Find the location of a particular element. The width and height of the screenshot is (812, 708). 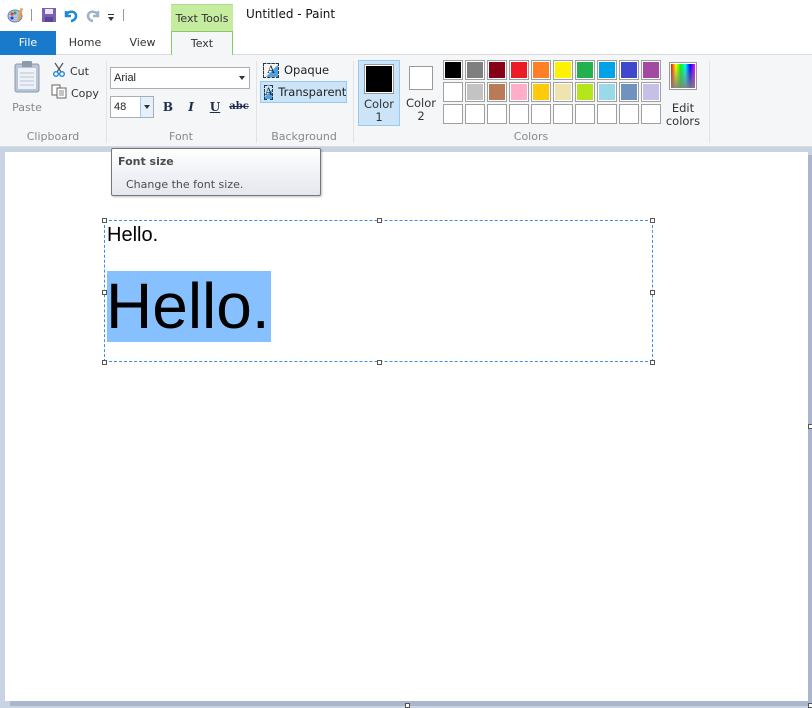

text-box-handle-right is located at coordinates (652, 292).